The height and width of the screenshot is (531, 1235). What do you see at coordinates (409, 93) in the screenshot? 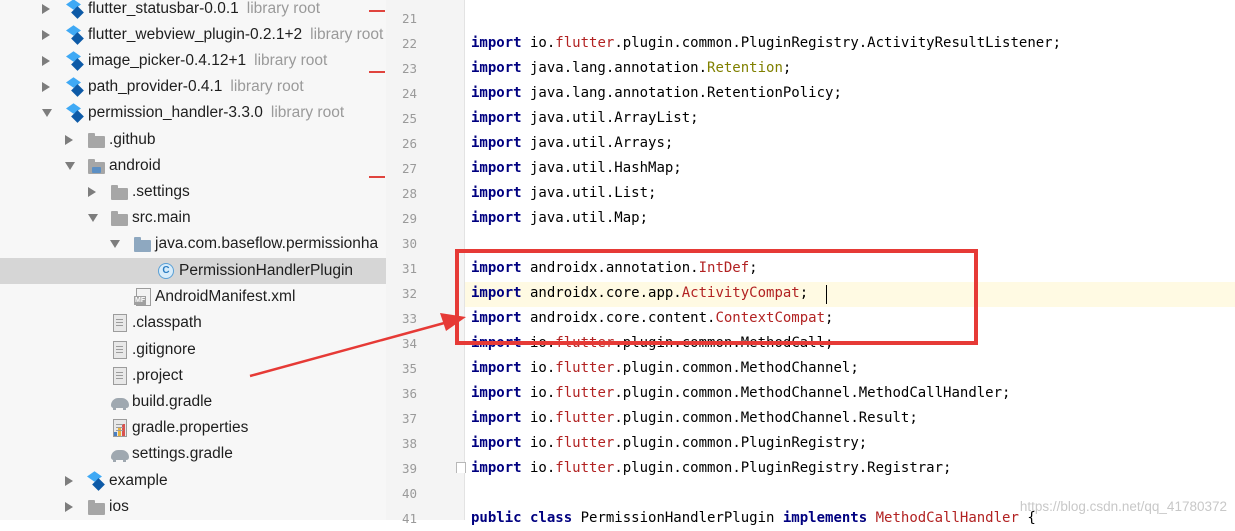
I see `line-number: 24` at bounding box center [409, 93].